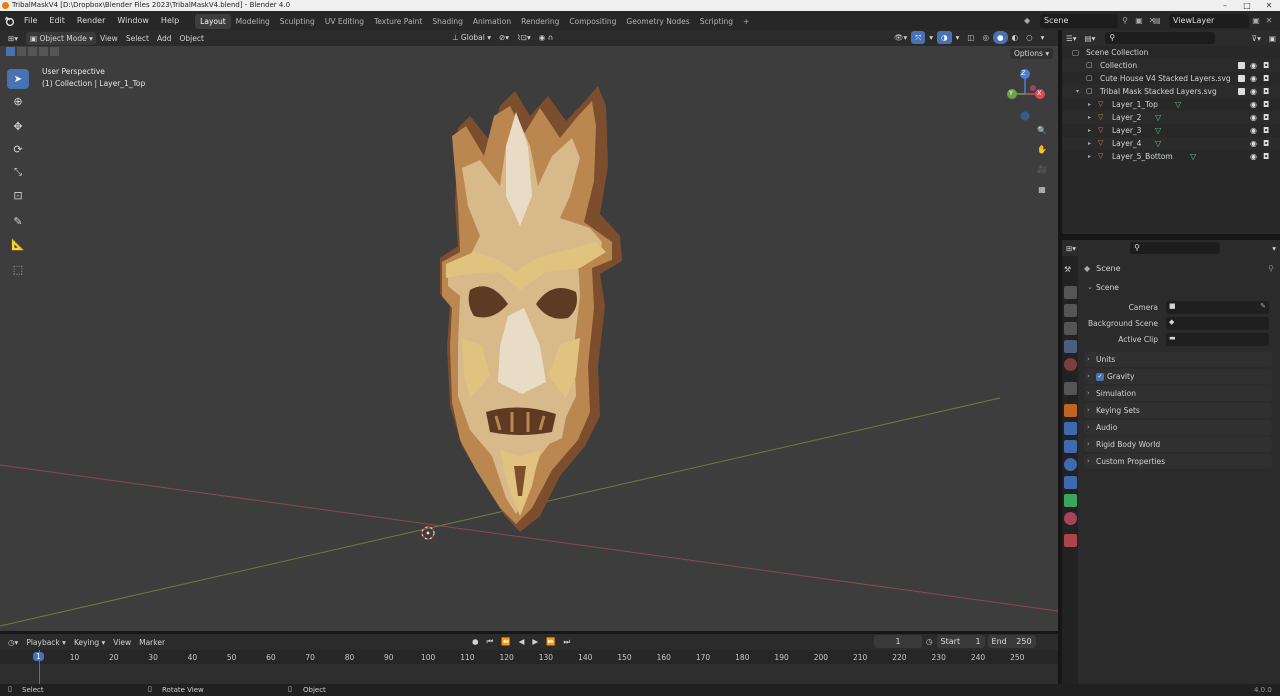 The image size is (1280, 696). What do you see at coordinates (1070, 410) in the screenshot?
I see `object-tab-icon` at bounding box center [1070, 410].